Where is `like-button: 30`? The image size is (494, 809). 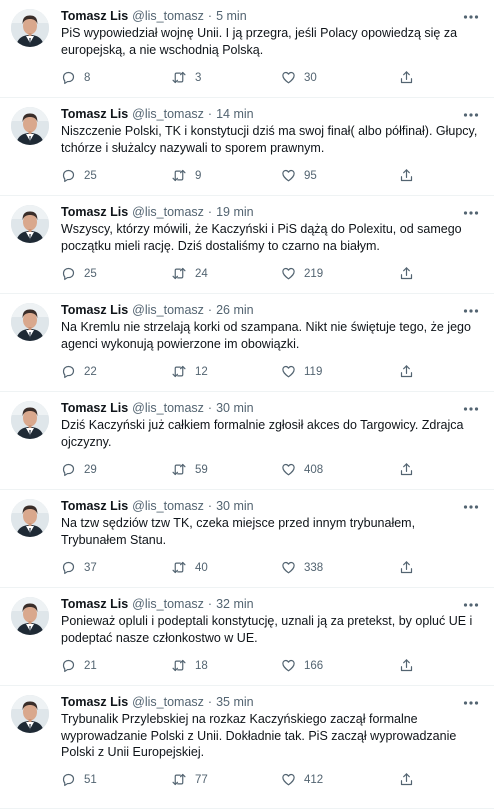
like-button: 30 is located at coordinates (299, 77).